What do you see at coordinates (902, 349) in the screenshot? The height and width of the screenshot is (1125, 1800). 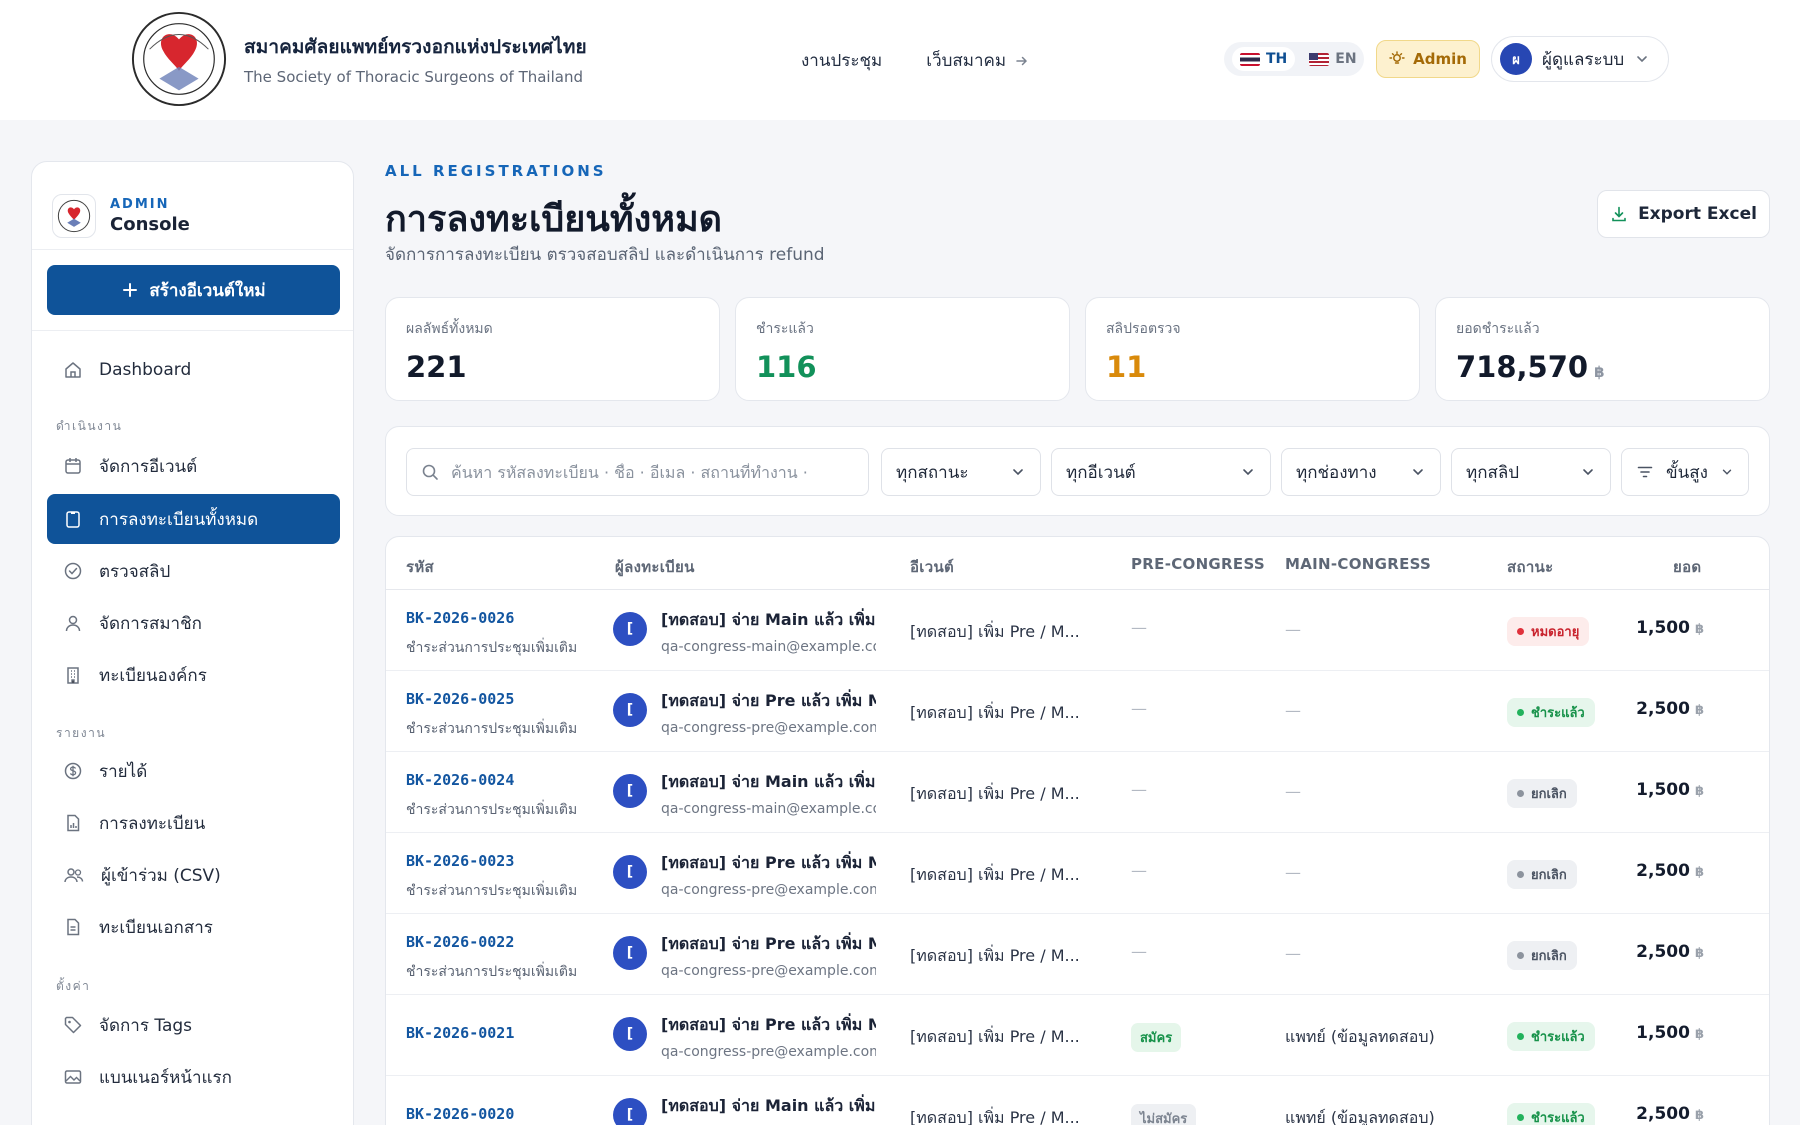 I see `stat-card-paid: ชำระแล้ว 116` at bounding box center [902, 349].